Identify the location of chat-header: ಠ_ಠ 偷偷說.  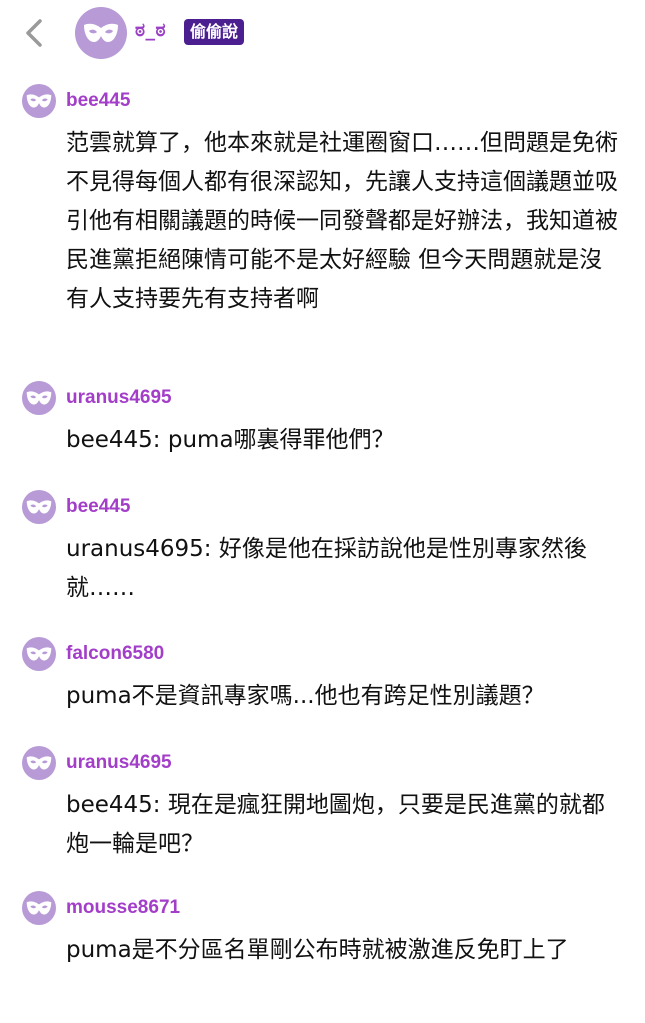
(322, 34).